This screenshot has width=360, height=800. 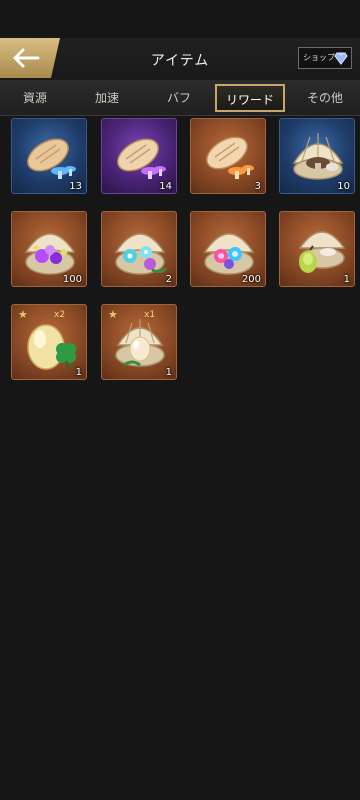 I want to click on item-quantity: 14, so click(x=165, y=186).